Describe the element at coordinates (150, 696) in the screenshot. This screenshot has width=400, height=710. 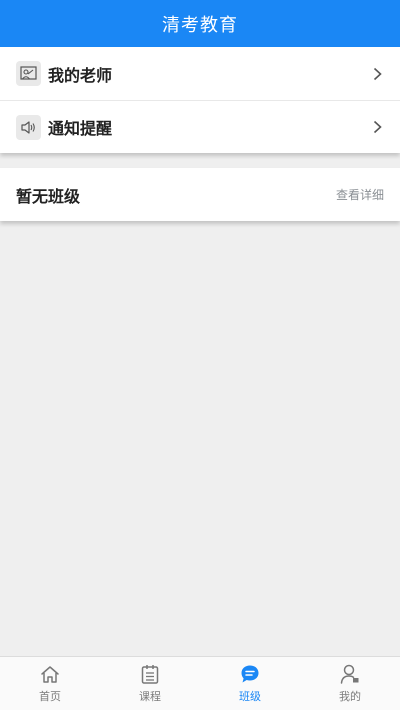
I see `tab-label: 课程` at that location.